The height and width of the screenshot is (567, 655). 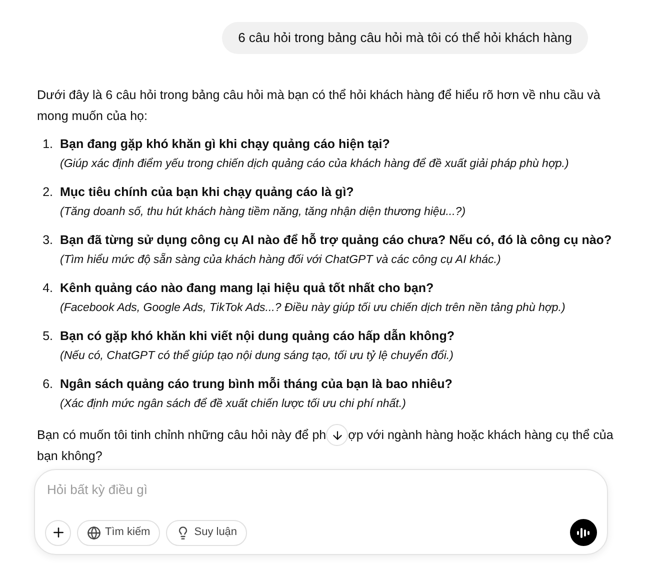 I want to click on question-note: (Tìm hiểu mức độ sẵn sàng của khách hàng đối với ChatGPT và các công cụ AI khác.), so click(x=281, y=260).